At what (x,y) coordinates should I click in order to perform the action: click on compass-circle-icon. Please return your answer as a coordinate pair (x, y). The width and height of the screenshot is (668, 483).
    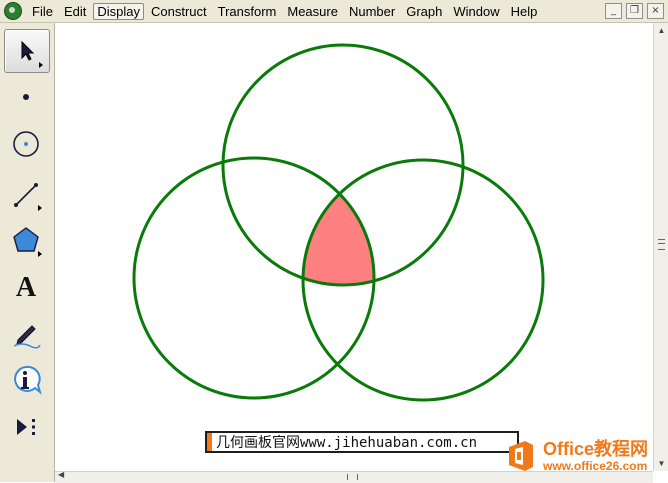
    Looking at the image, I should click on (26, 144).